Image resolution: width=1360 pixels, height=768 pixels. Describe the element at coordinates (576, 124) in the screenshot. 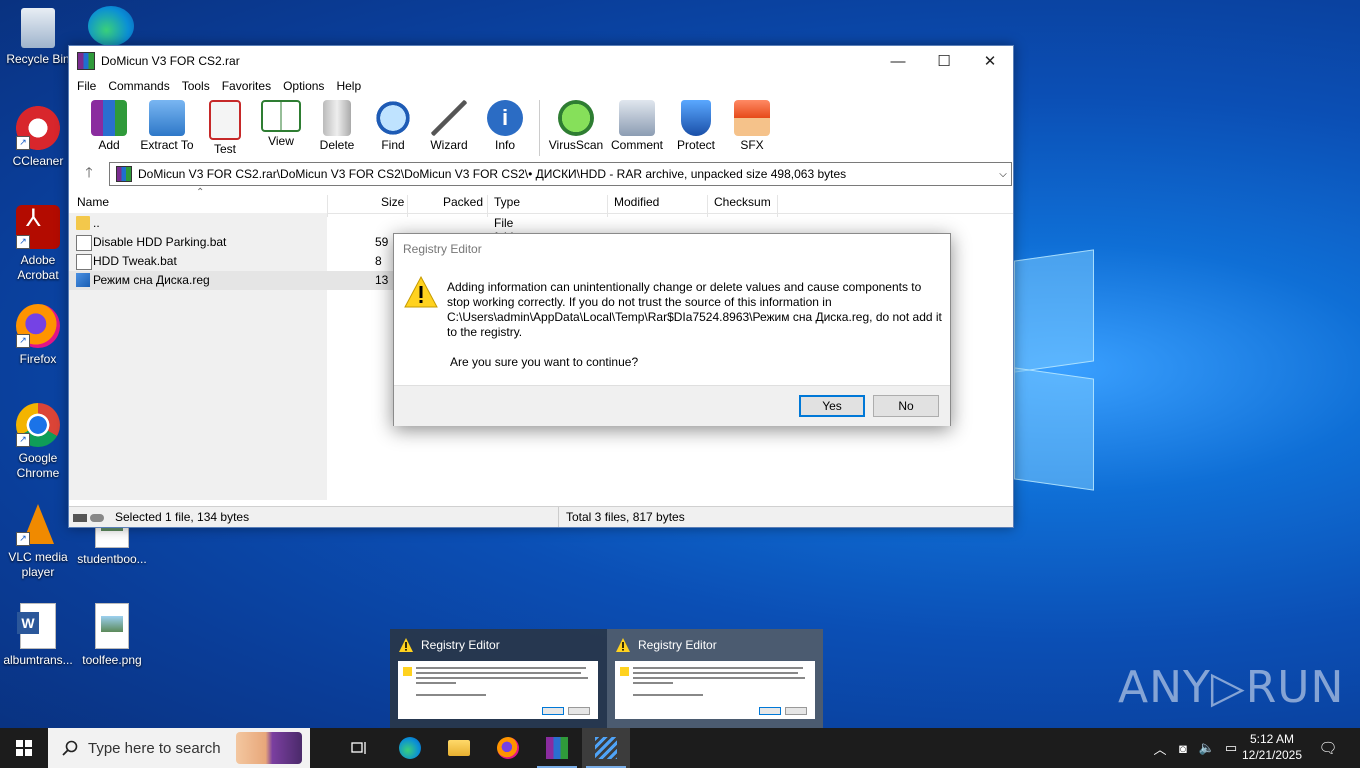

I see `virusscan-button: VirusScan` at that location.